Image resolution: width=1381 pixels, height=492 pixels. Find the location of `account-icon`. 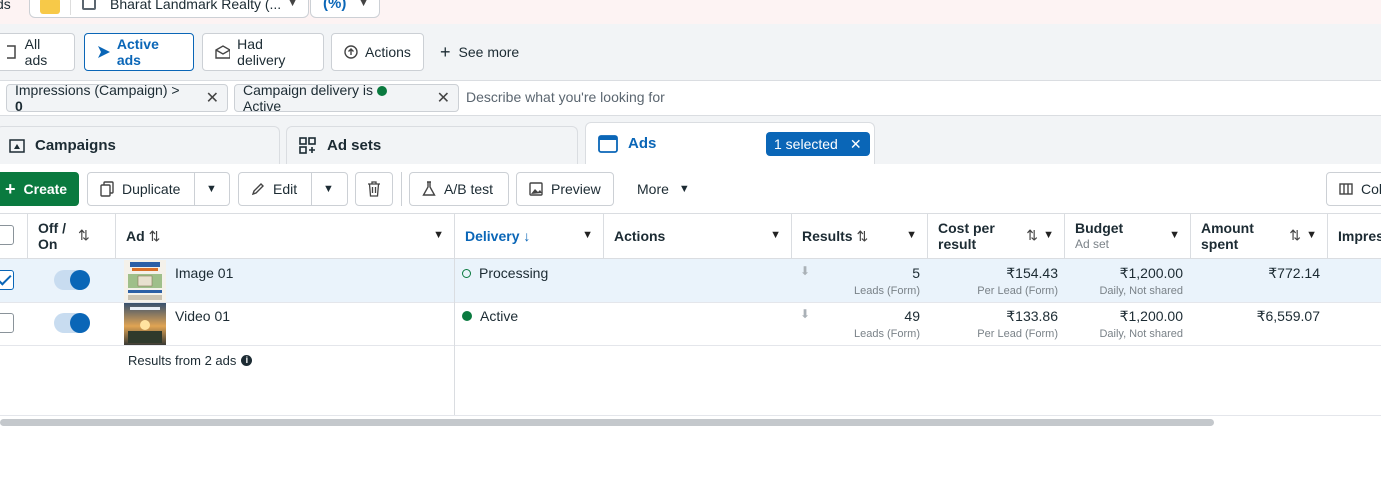

account-icon is located at coordinates (50, 7).